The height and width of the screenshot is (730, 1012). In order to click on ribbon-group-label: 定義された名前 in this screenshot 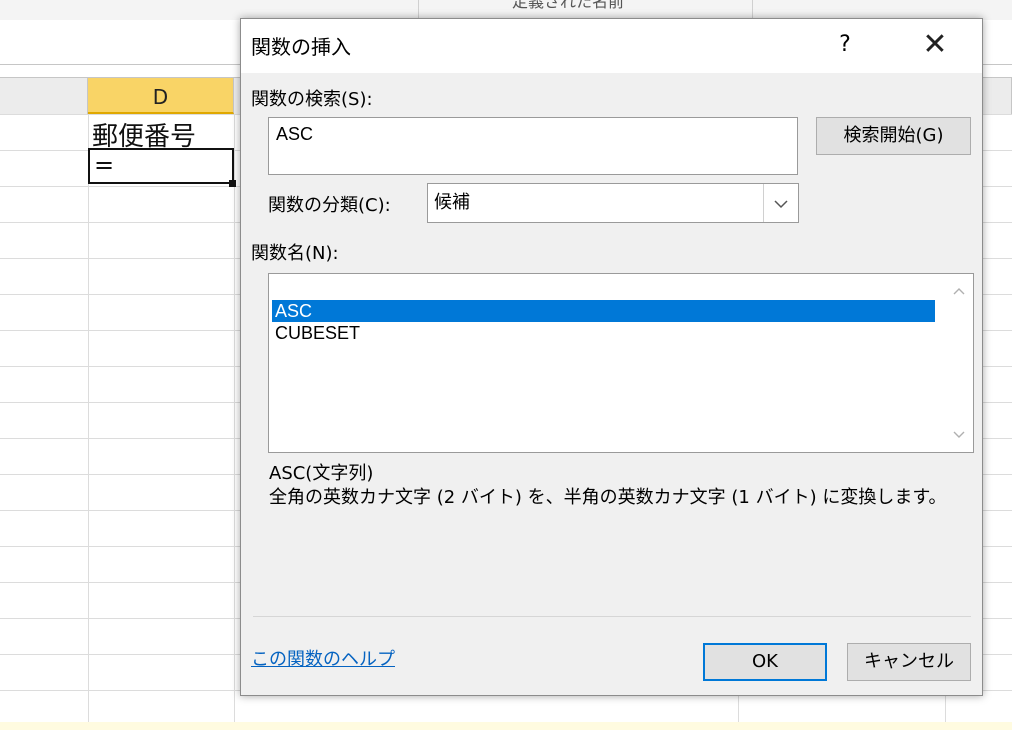, I will do `click(568, 5)`.